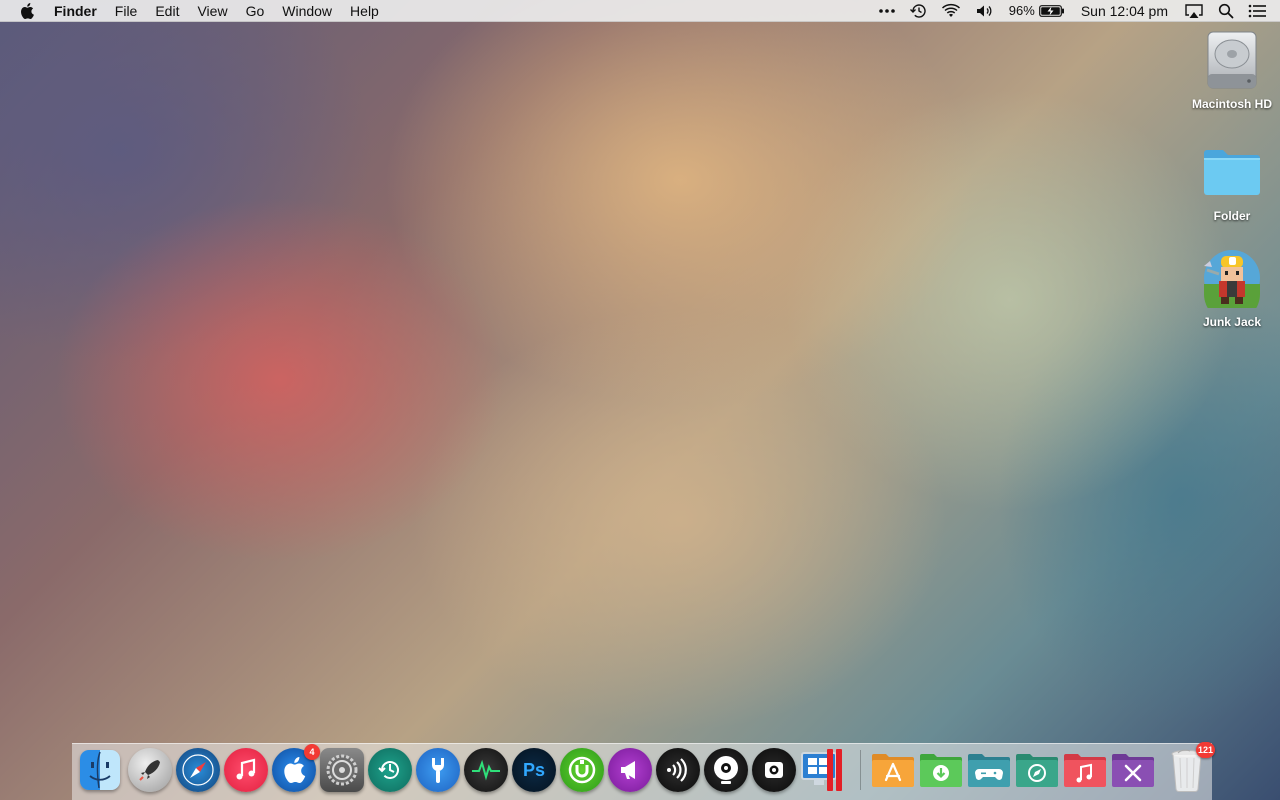 The height and width of the screenshot is (800, 1280). I want to click on dock-music-folder, so click(1085, 770).